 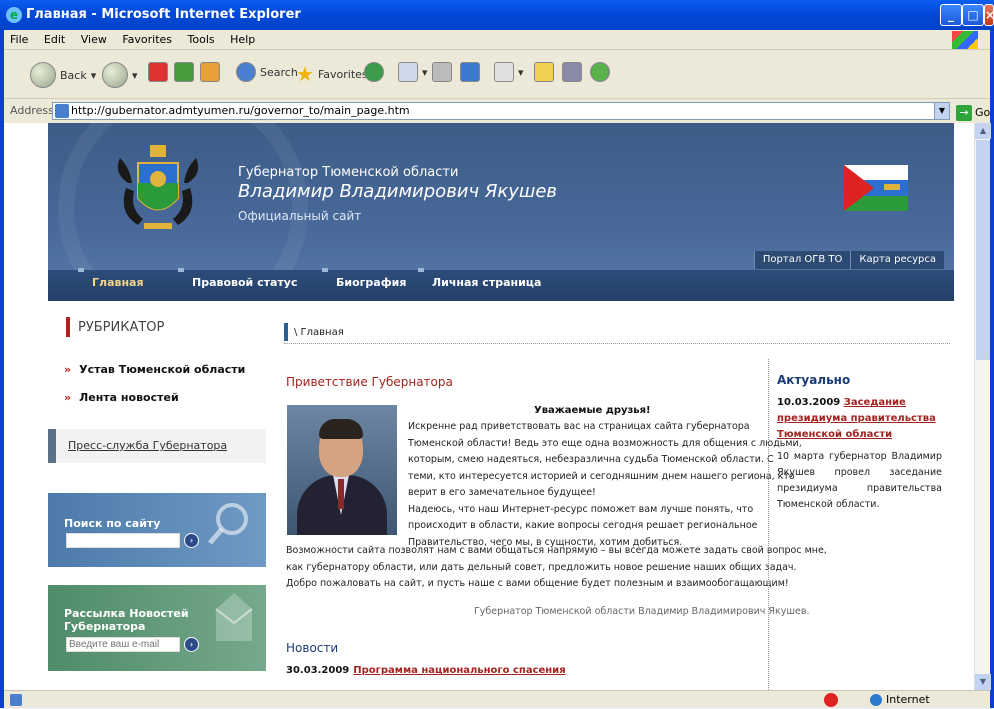 I want to click on toolbar: Back ▾ ▾ Search ★ Favorites ▾ ▾, so click(x=497, y=75).